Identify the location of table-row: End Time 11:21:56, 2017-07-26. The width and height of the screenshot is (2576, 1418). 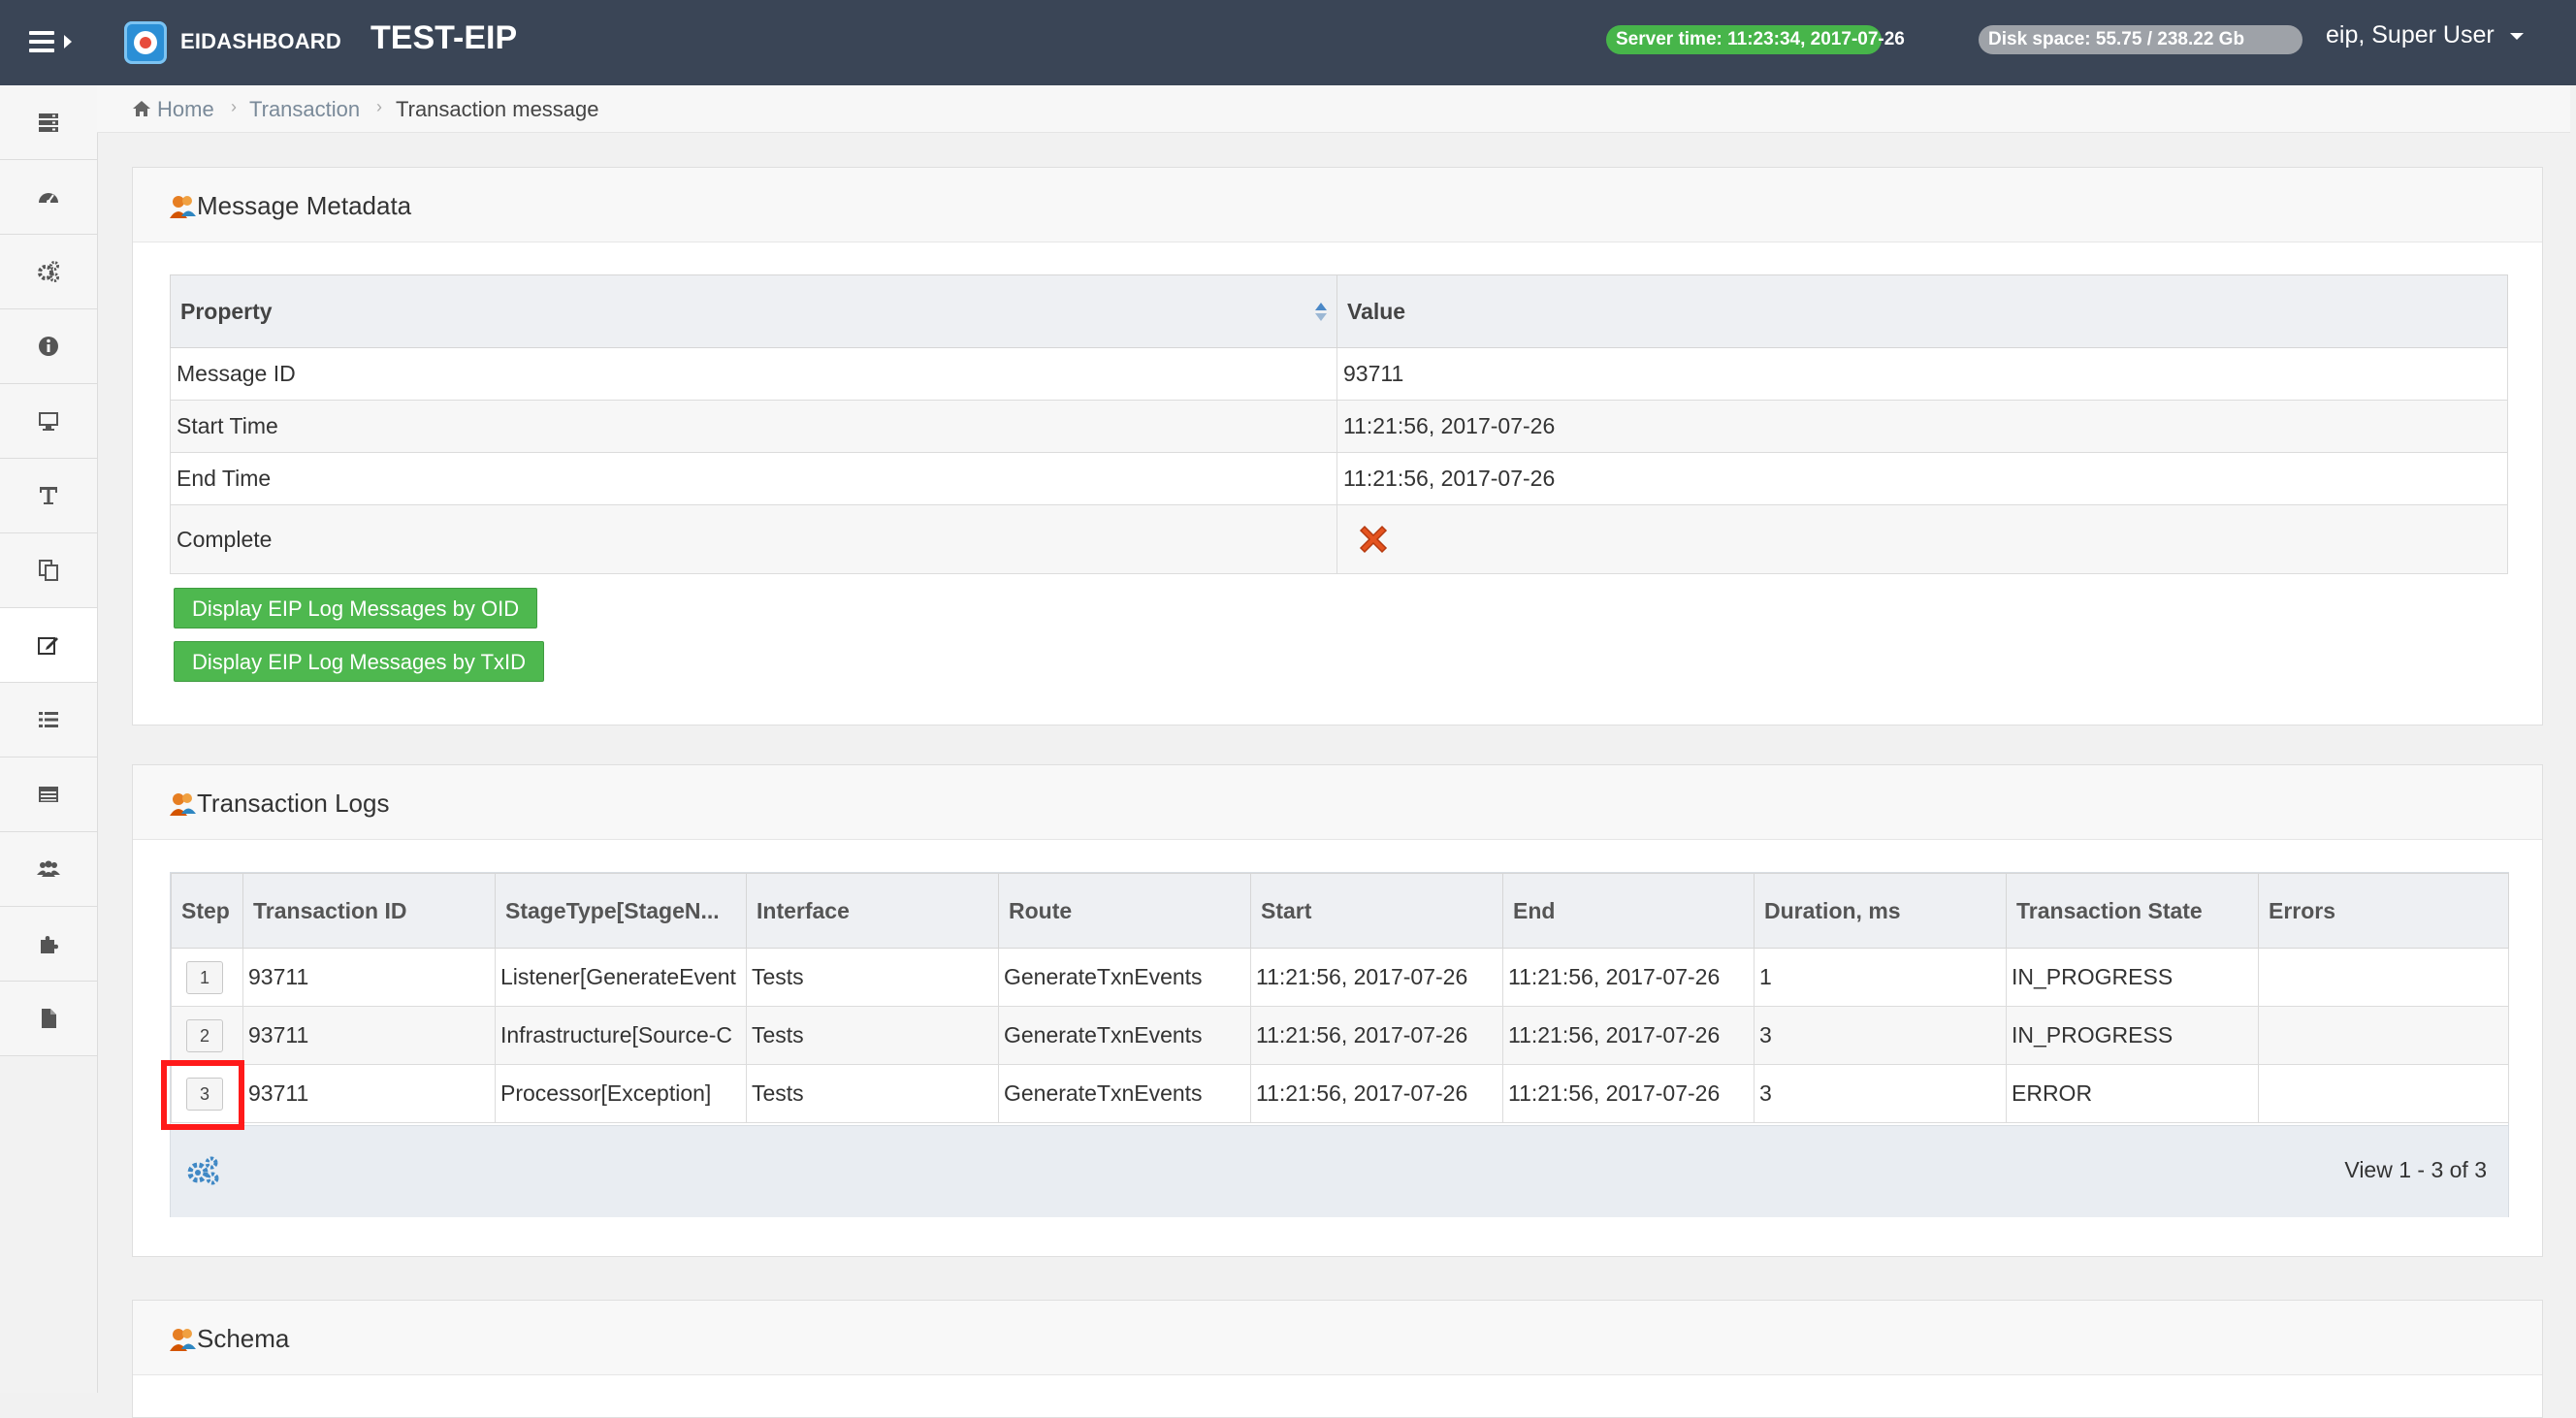
(1339, 478).